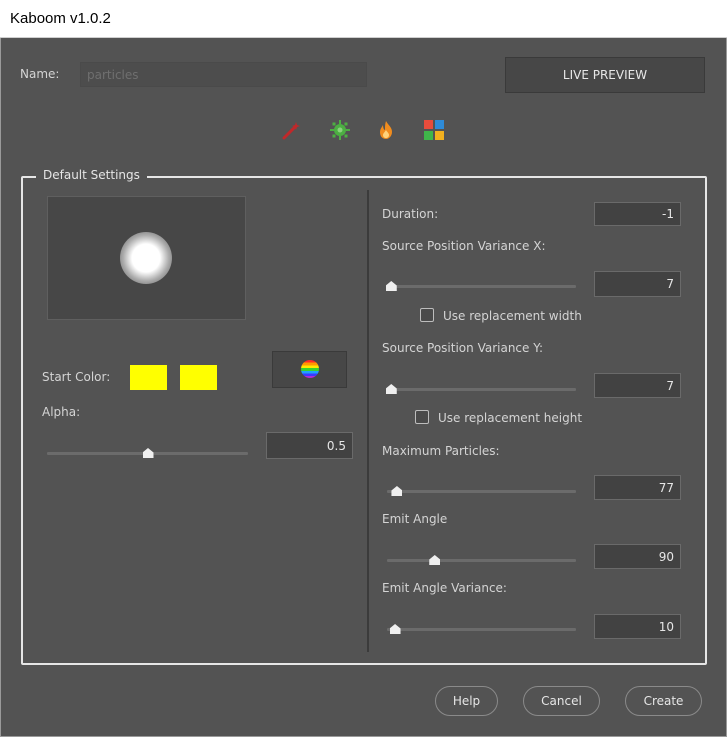 The height and width of the screenshot is (737, 727). I want to click on color-picker-button, so click(309, 369).